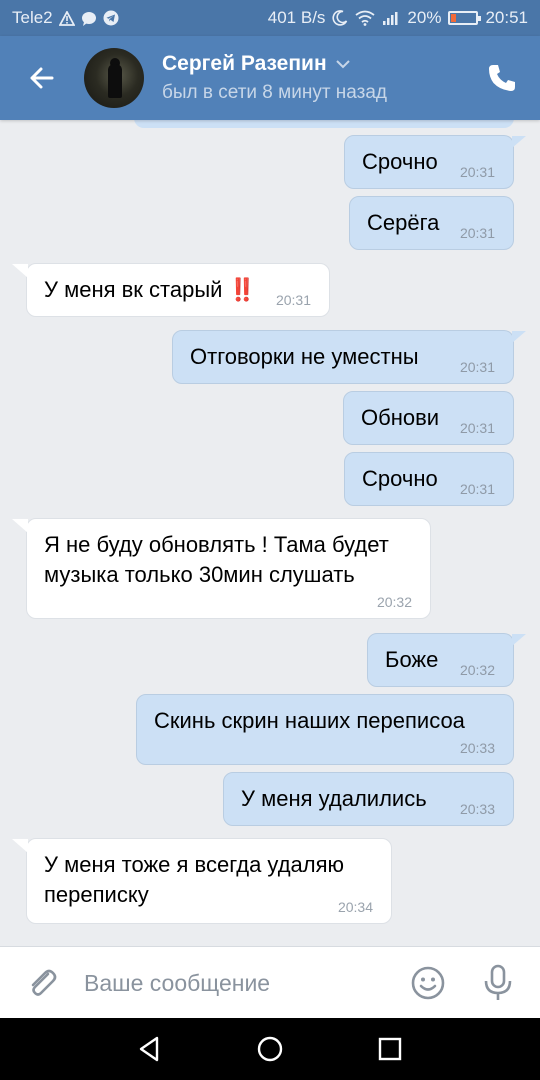  I want to click on battery-percent: 20%, so click(424, 17).